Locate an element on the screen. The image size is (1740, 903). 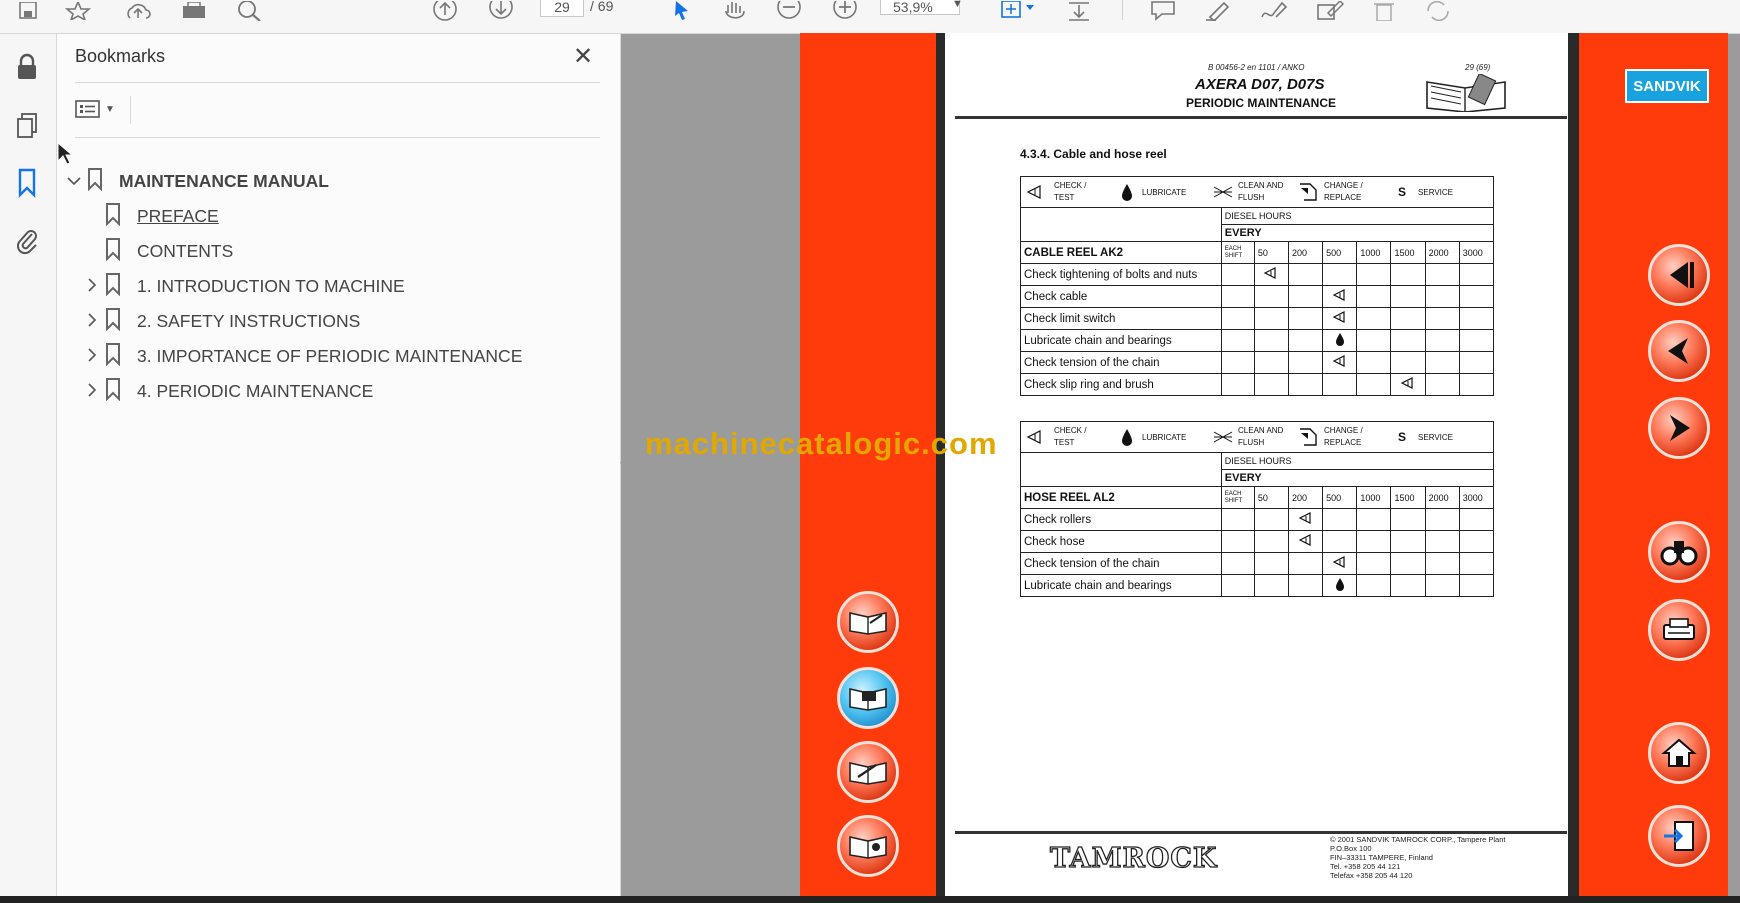
left-navigation-rail is located at coordinates (28, 465).